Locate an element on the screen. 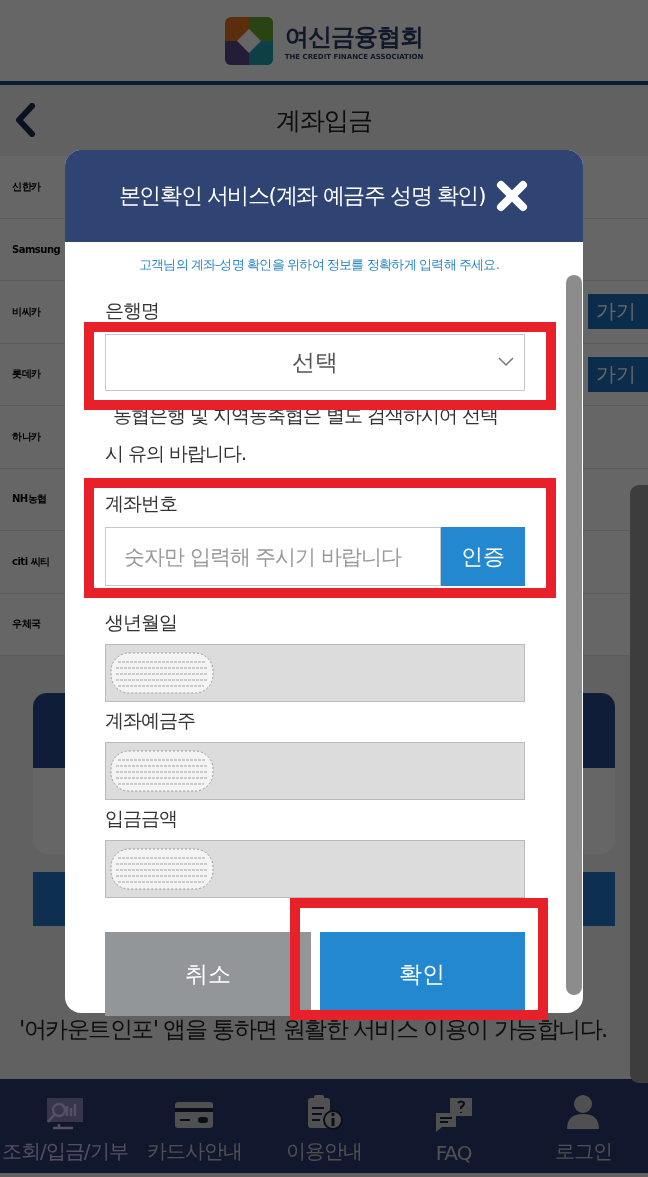 This screenshot has height=1177, width=648. cancel-button: 취소 is located at coordinates (208, 974).